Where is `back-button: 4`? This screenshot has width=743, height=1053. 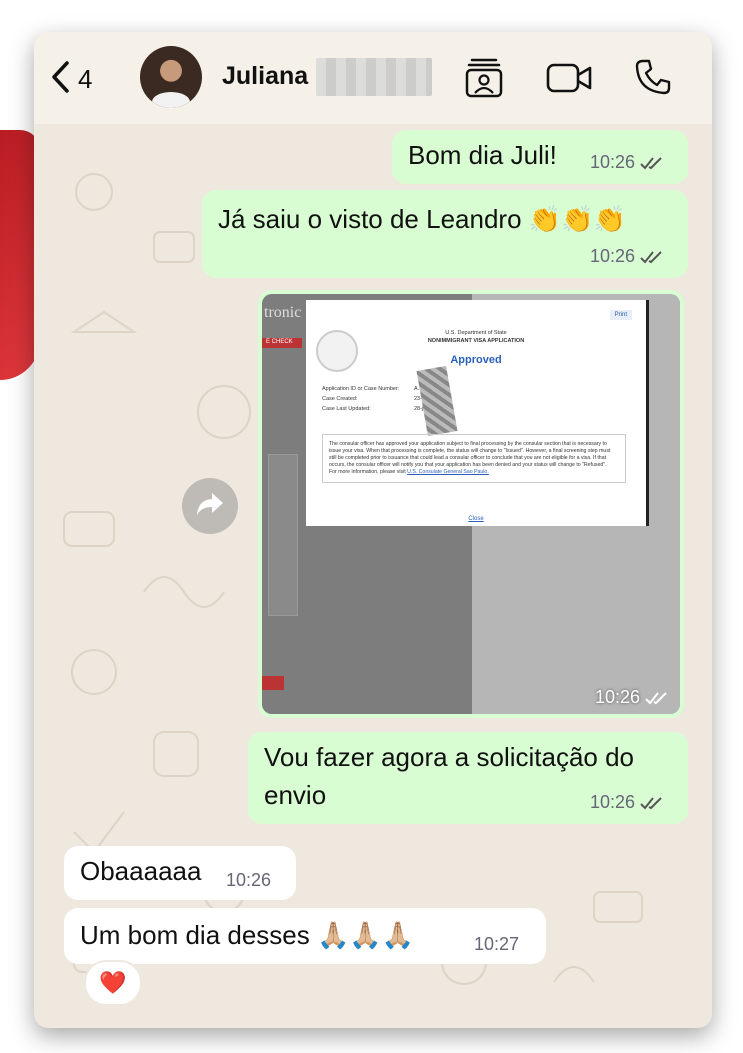
back-button: 4 is located at coordinates (71, 79).